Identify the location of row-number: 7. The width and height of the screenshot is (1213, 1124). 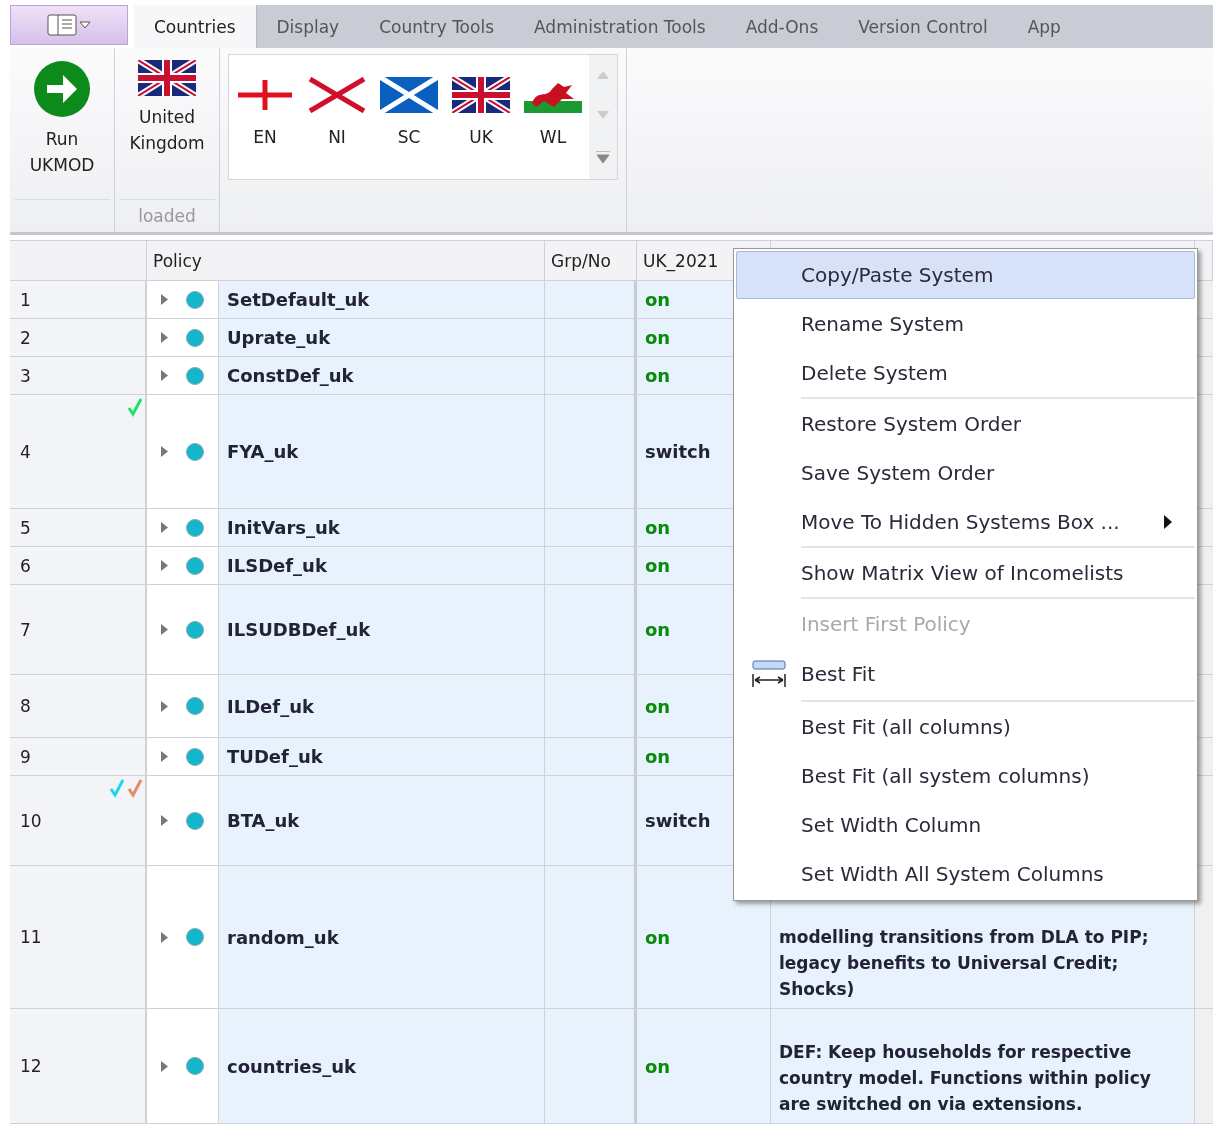
(25, 629).